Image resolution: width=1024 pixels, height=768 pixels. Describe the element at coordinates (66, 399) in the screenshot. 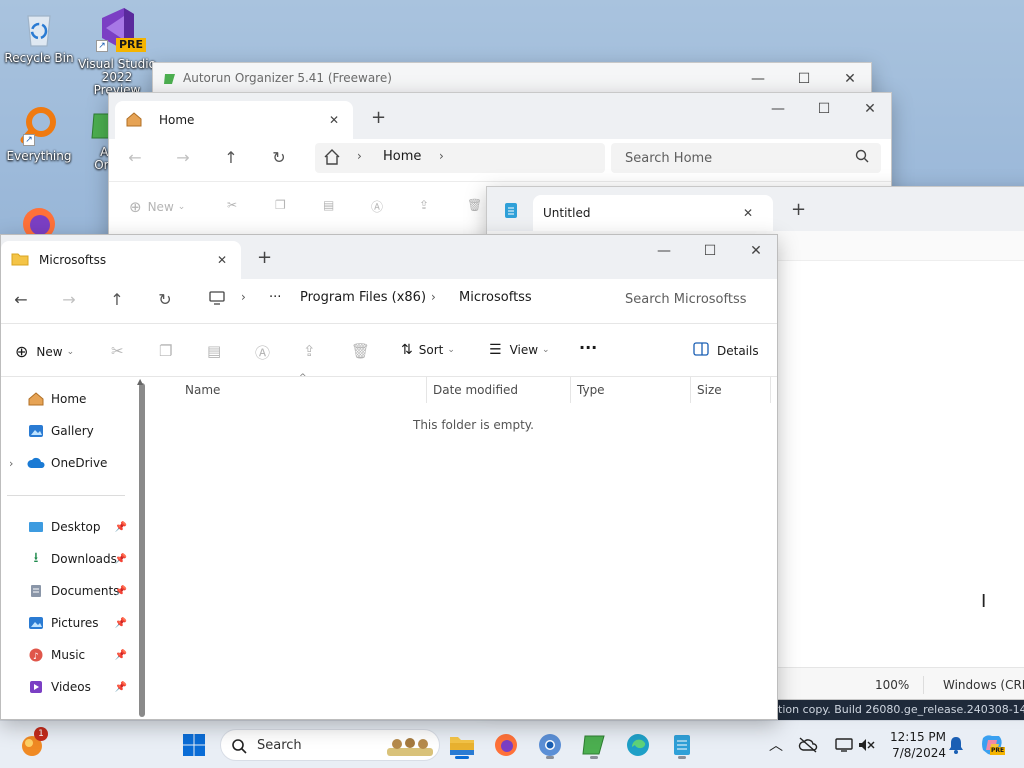

I see `nav-item-home: Home` at that location.